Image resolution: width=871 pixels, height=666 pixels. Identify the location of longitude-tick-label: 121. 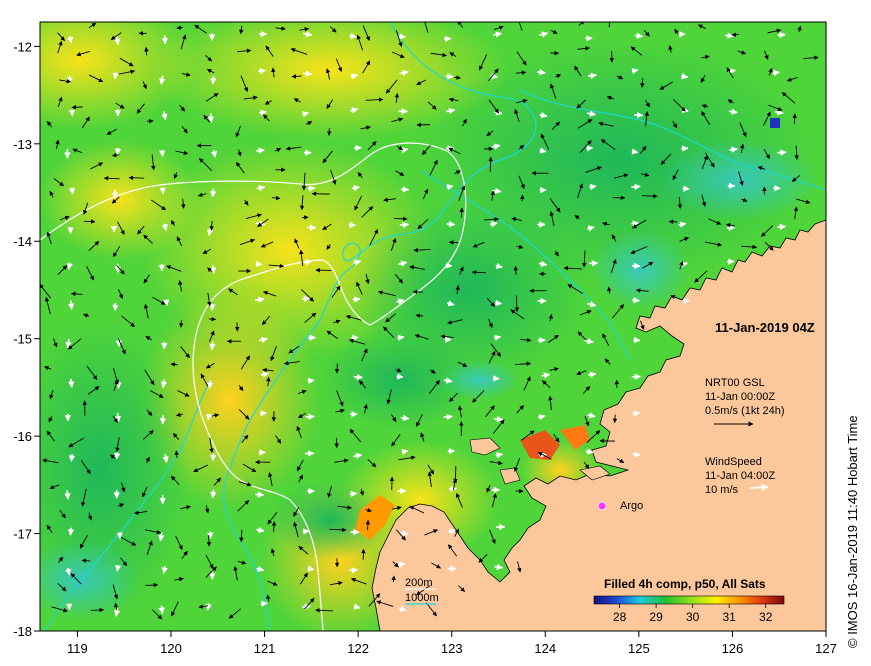
(265, 648).